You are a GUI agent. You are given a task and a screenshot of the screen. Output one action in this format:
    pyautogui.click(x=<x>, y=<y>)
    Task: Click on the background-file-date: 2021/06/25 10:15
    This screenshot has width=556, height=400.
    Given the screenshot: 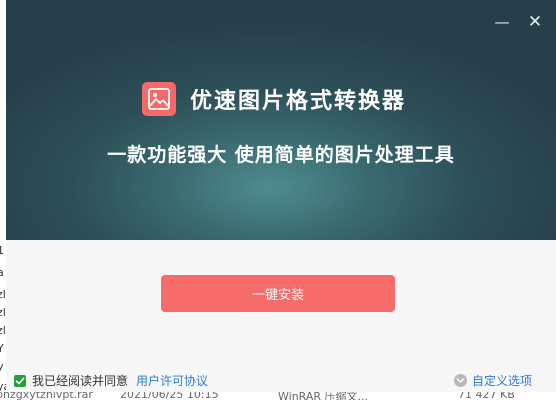 What is the action you would take?
    pyautogui.click(x=169, y=396)
    